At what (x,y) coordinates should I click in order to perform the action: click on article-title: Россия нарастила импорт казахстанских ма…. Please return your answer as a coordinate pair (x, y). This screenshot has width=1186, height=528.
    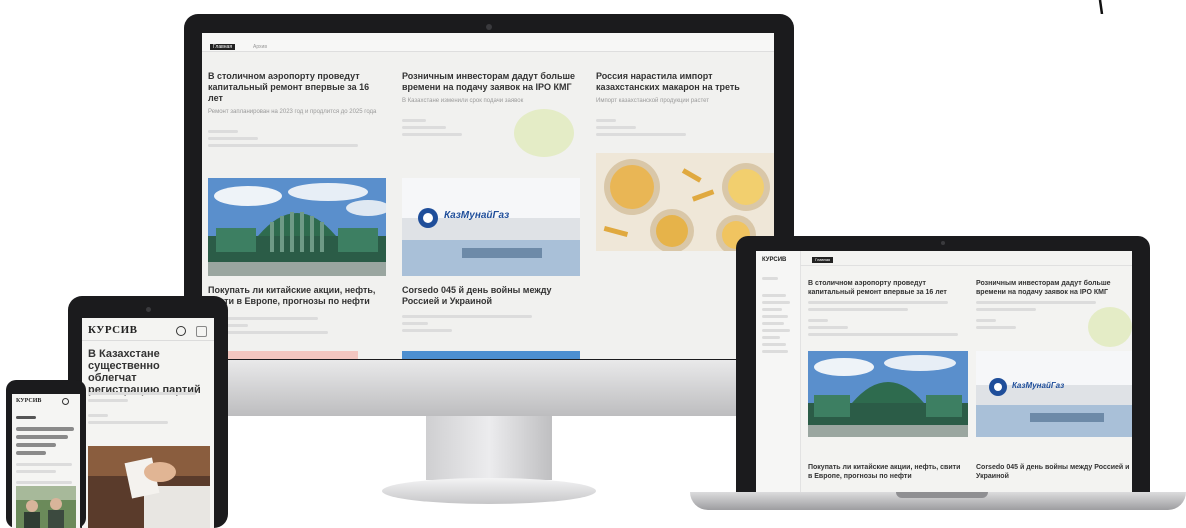
    Looking at the image, I should click on (685, 82).